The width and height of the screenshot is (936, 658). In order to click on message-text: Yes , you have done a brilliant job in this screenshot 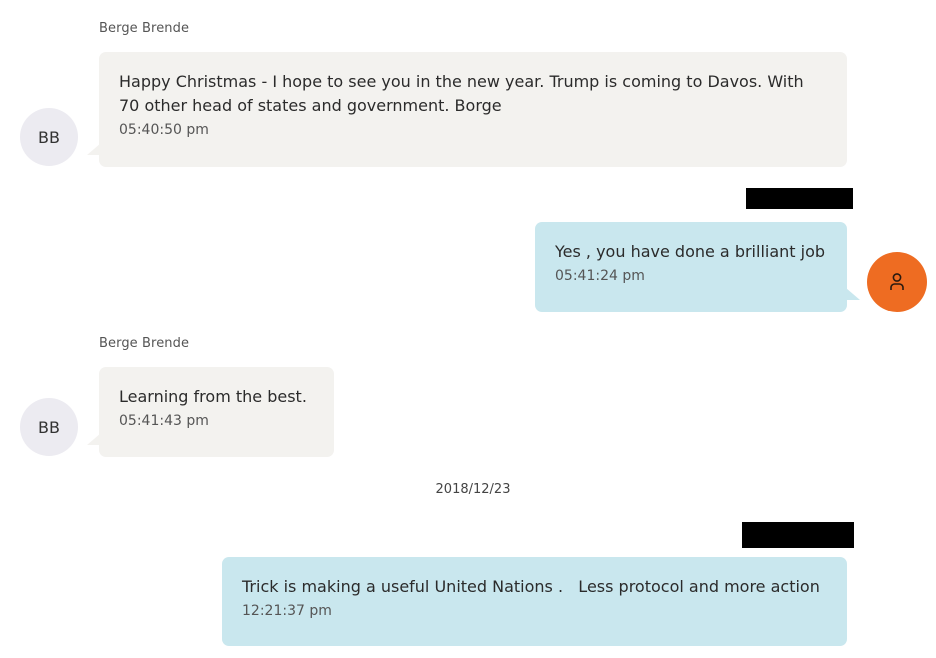, I will do `click(690, 251)`.